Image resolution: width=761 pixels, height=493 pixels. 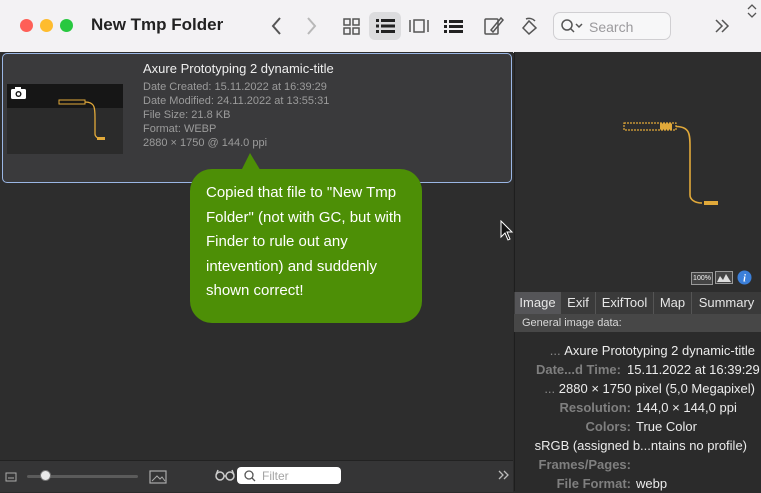 What do you see at coordinates (158, 477) in the screenshot?
I see `large-thumbnail-icon` at bounding box center [158, 477].